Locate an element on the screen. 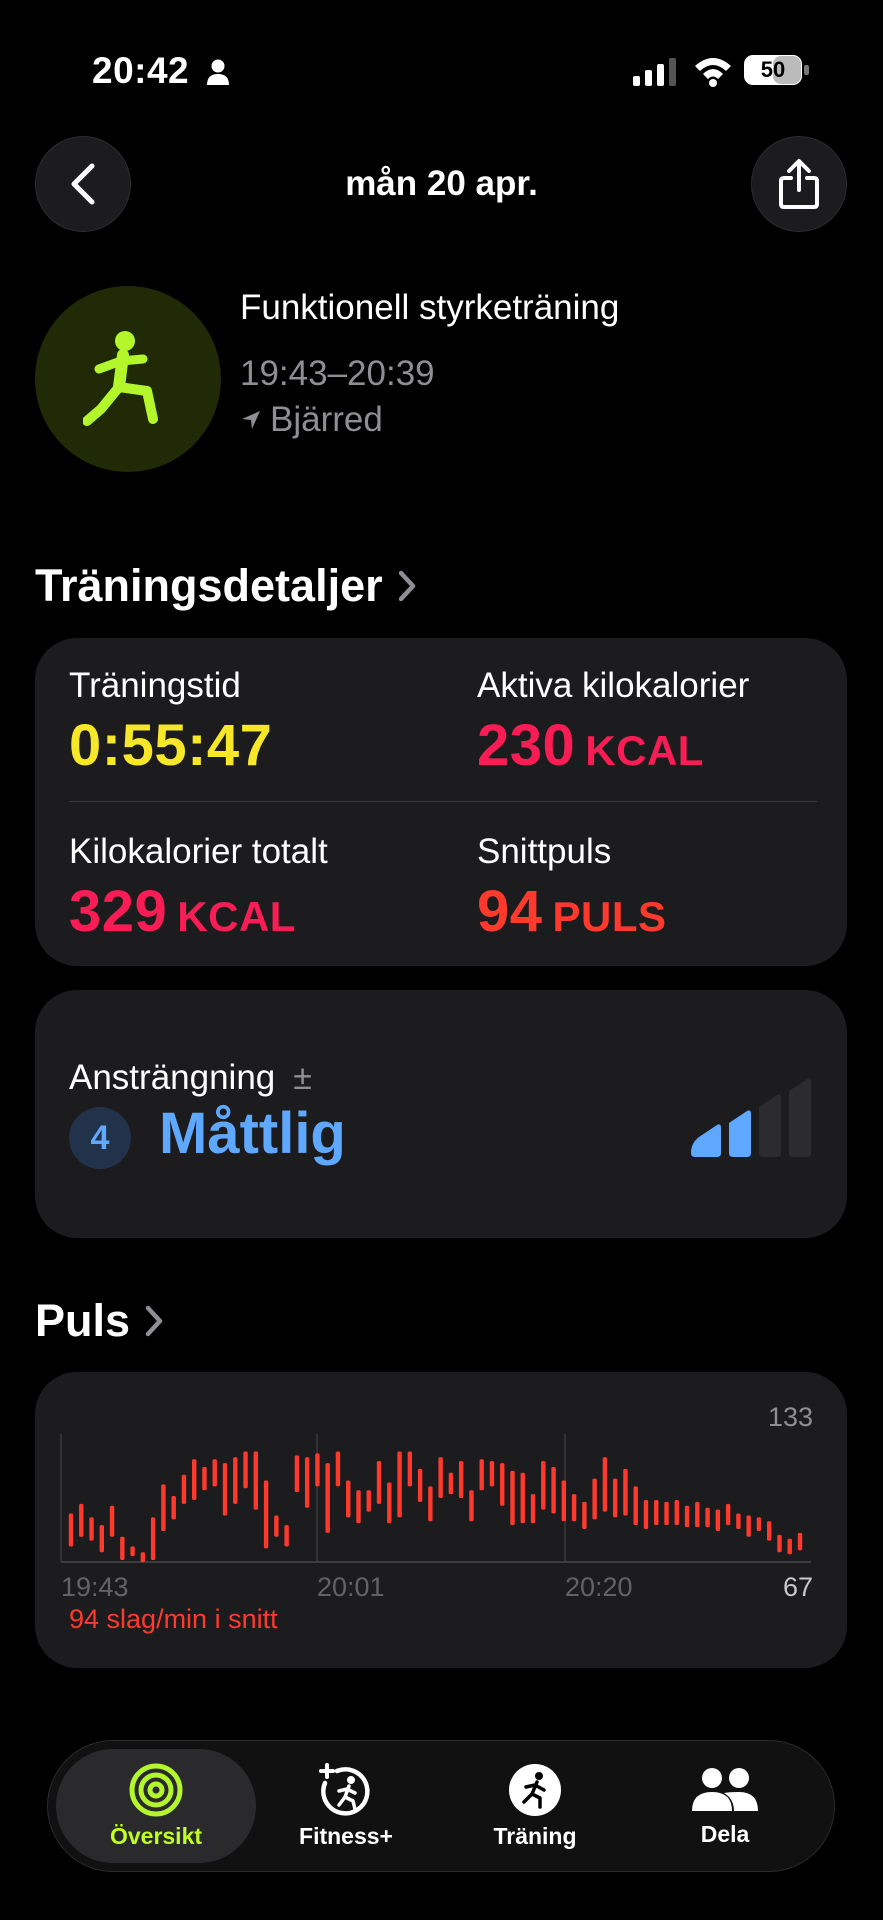 The width and height of the screenshot is (883, 1920). effort-card: Ansträngning ± 4 Måttlig is located at coordinates (441, 1114).